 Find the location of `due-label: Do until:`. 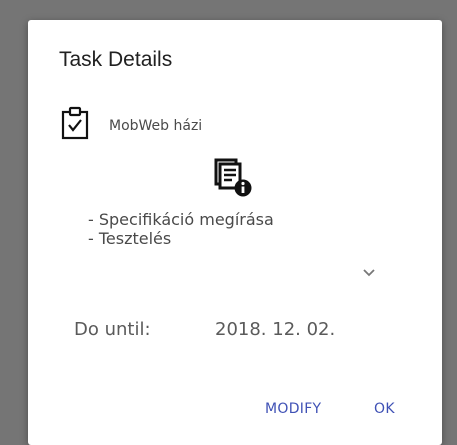

due-label: Do until: is located at coordinates (112, 329).